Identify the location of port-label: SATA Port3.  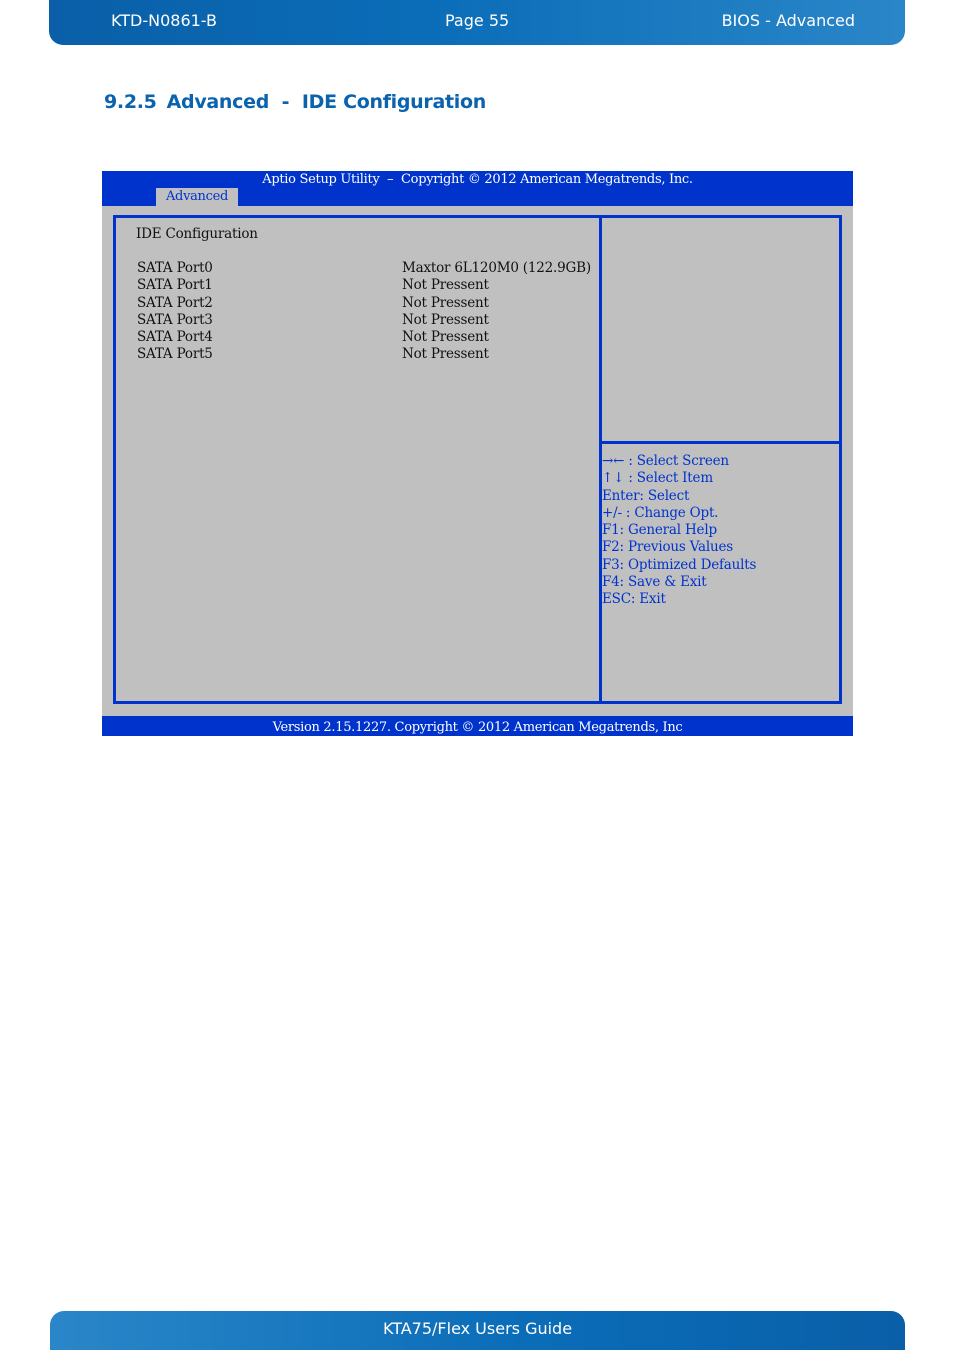
(175, 319).